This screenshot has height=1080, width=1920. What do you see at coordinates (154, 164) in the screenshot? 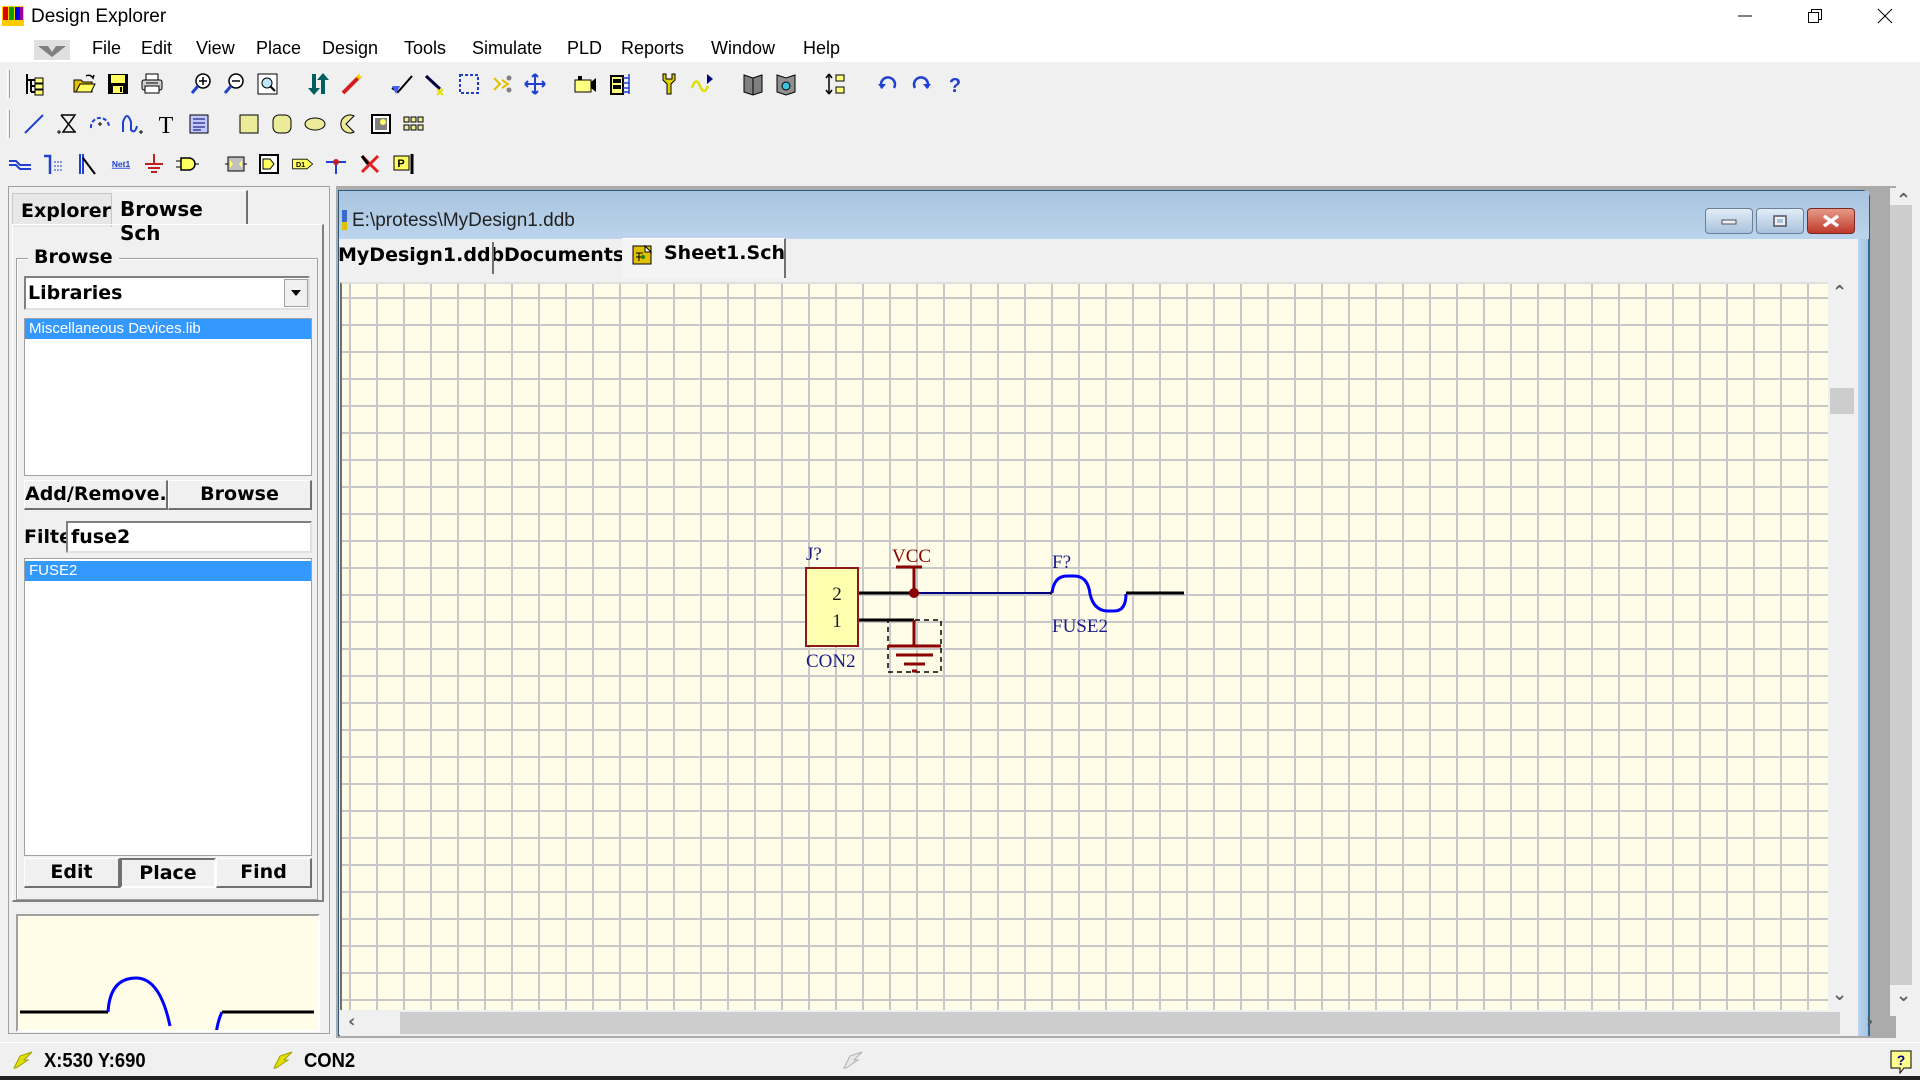
I see `power-port-button` at bounding box center [154, 164].